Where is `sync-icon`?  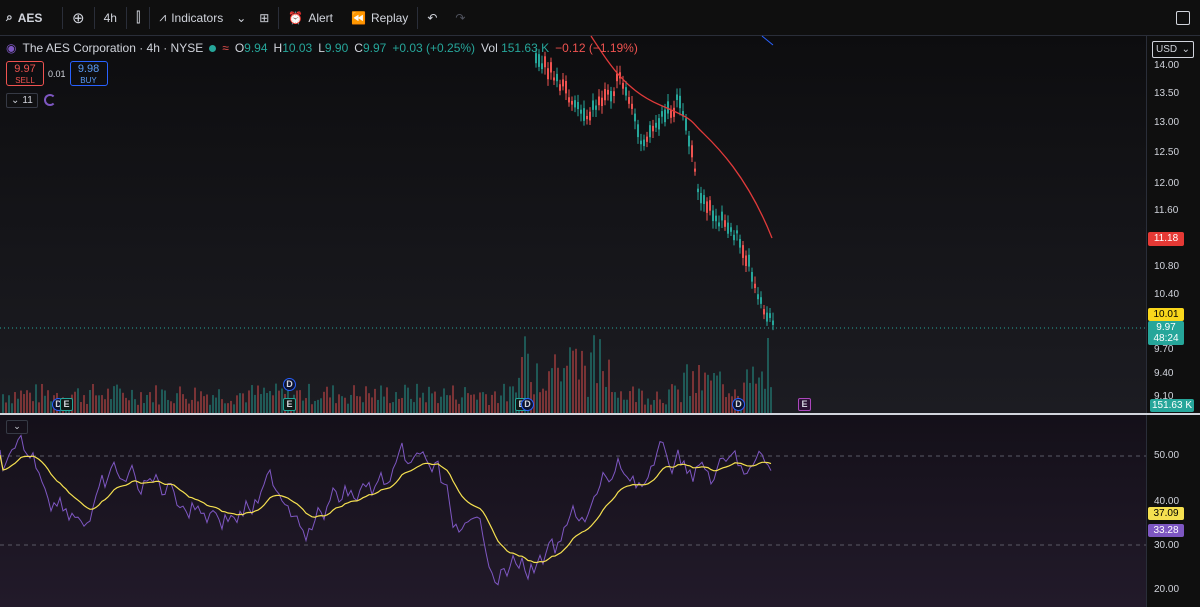
sync-icon is located at coordinates (50, 100).